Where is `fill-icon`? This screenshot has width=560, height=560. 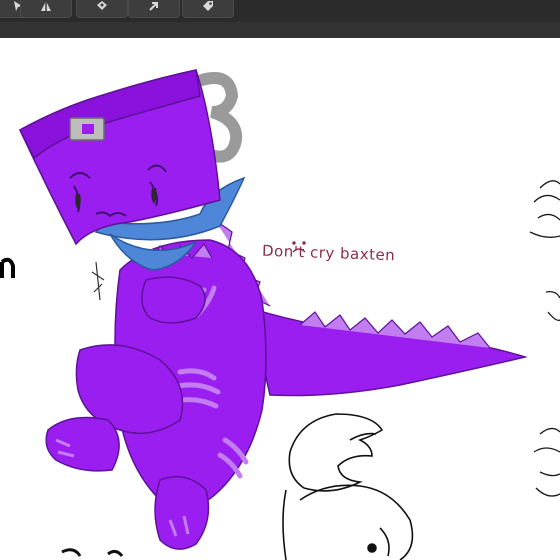
fill-icon is located at coordinates (102, 5).